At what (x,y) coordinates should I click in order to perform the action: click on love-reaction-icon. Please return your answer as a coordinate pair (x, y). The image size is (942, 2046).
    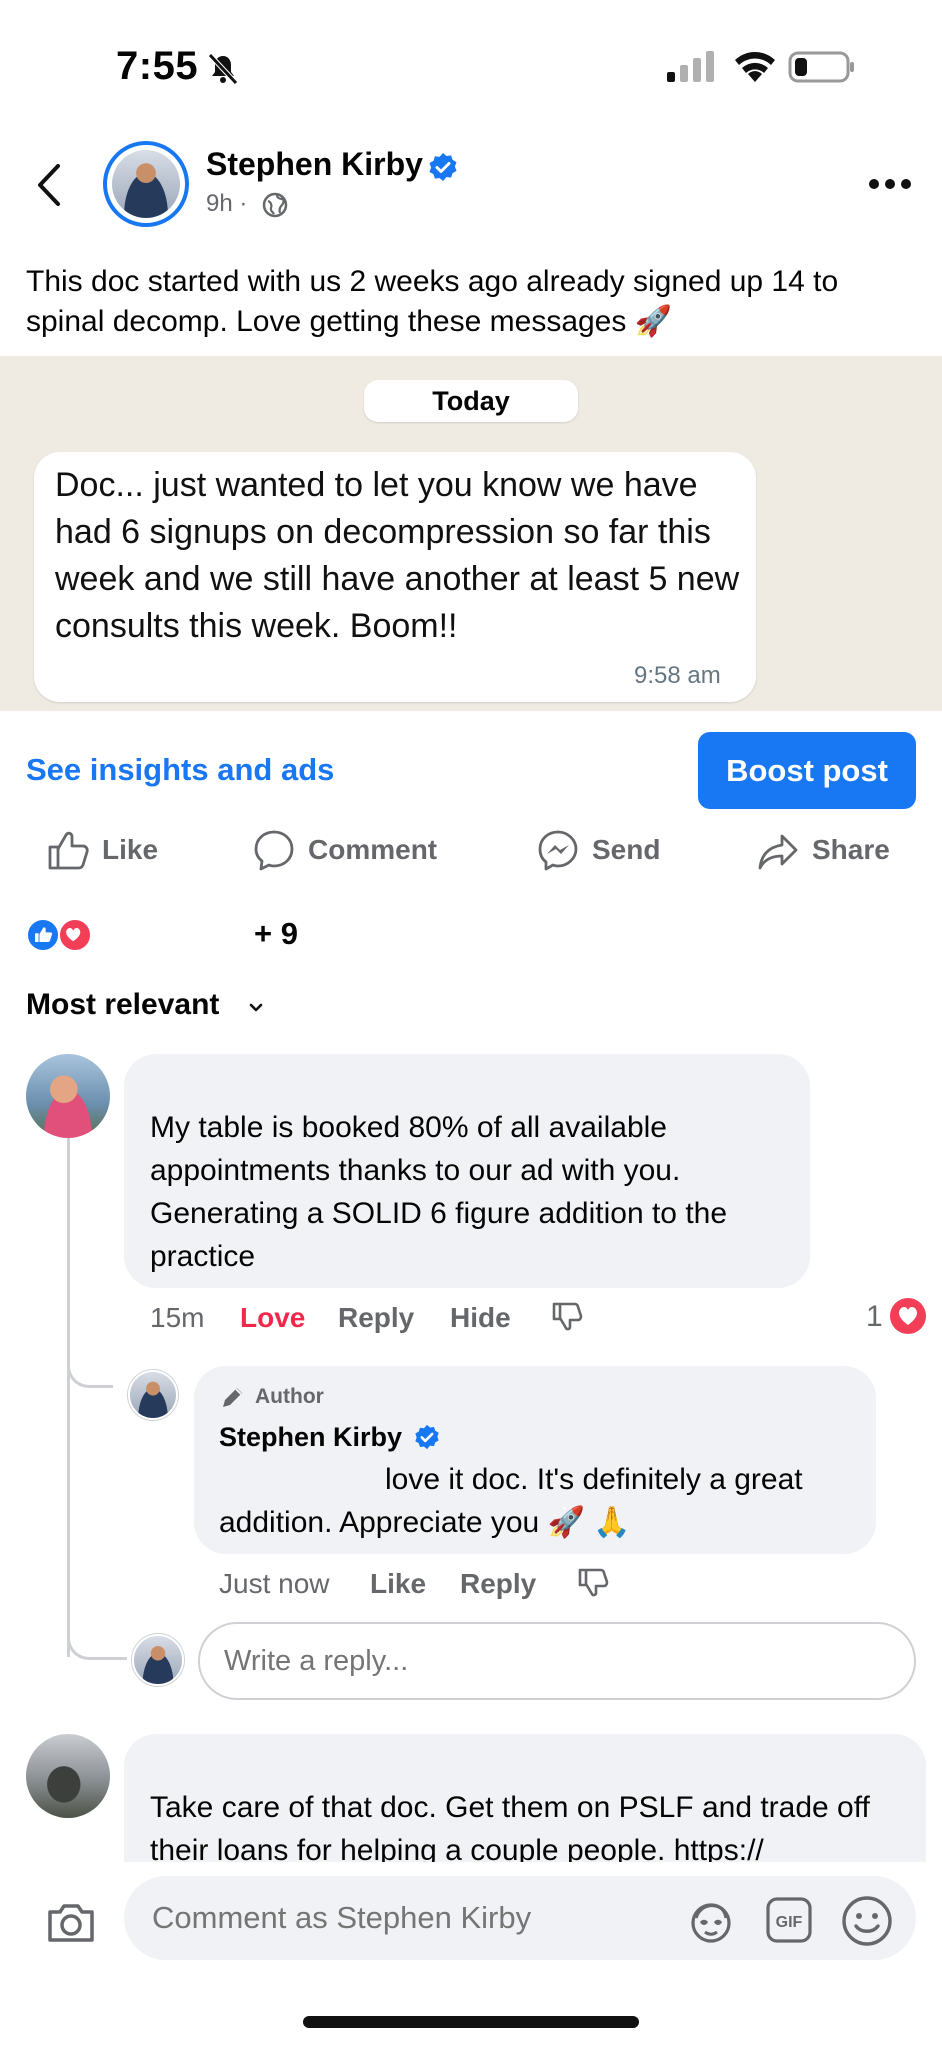
    Looking at the image, I should click on (75, 935).